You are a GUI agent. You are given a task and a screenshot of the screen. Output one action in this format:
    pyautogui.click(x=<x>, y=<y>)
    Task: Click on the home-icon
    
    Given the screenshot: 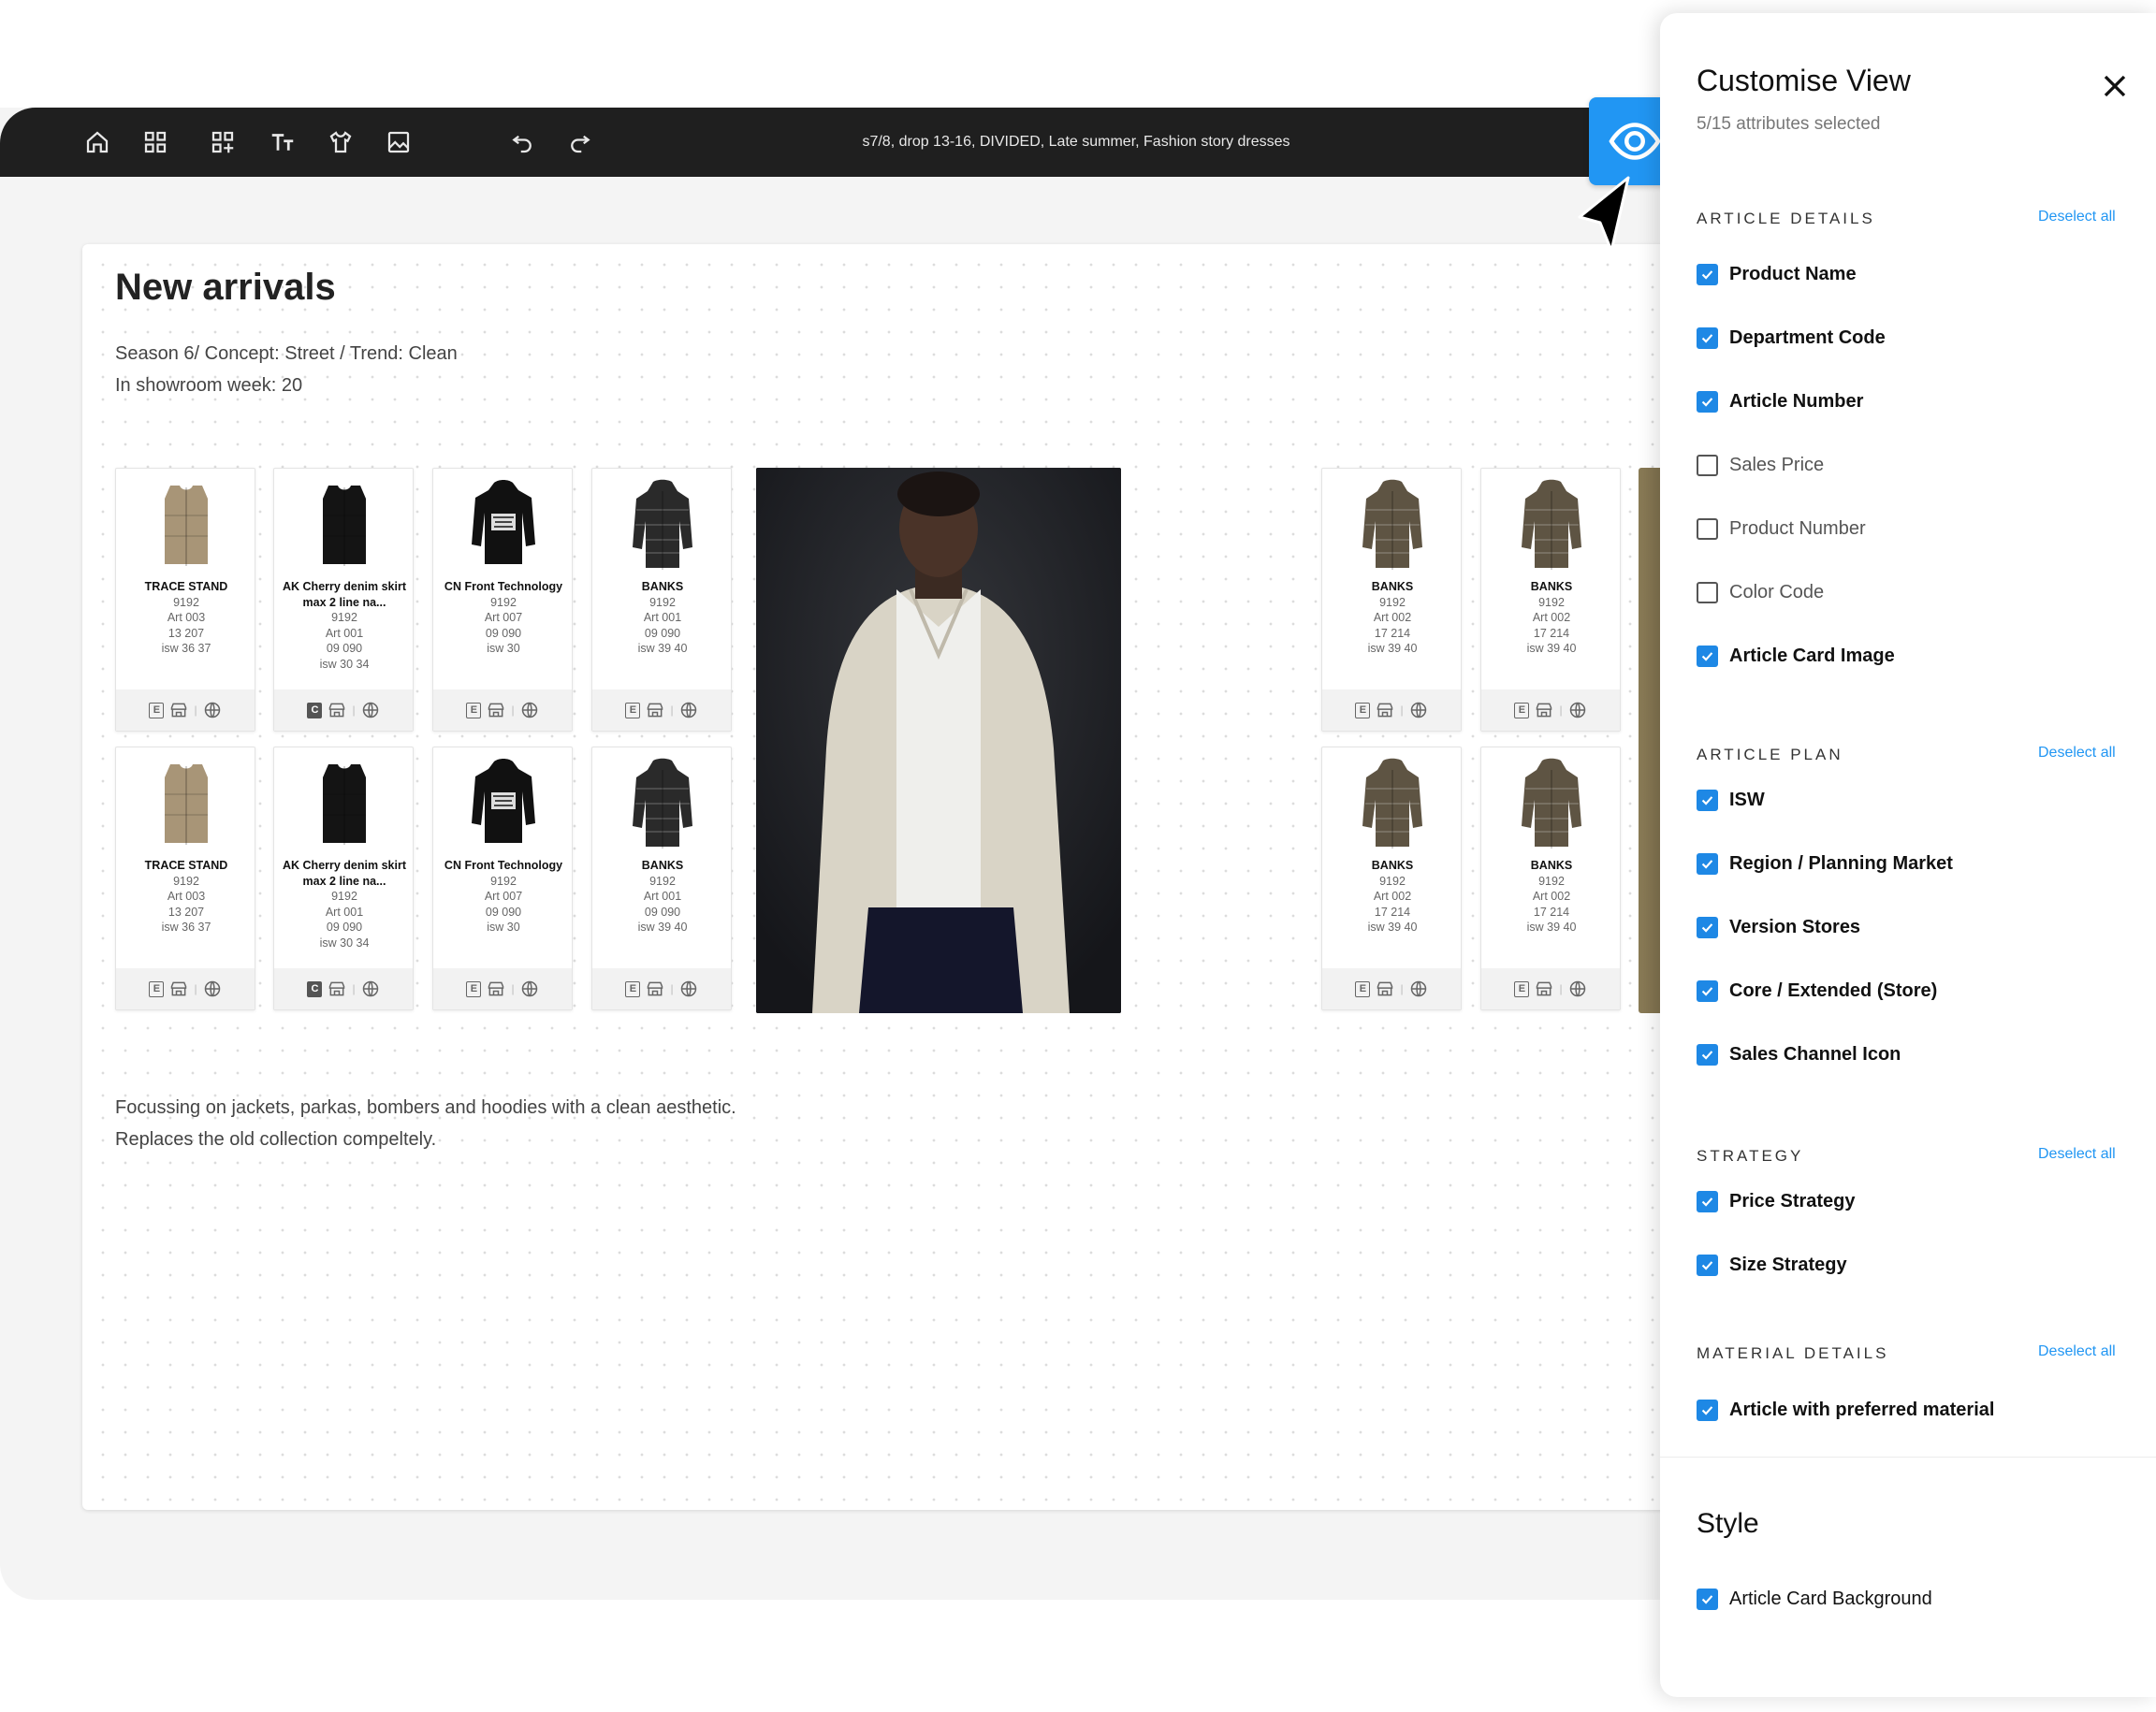 What is the action you would take?
    pyautogui.click(x=97, y=142)
    